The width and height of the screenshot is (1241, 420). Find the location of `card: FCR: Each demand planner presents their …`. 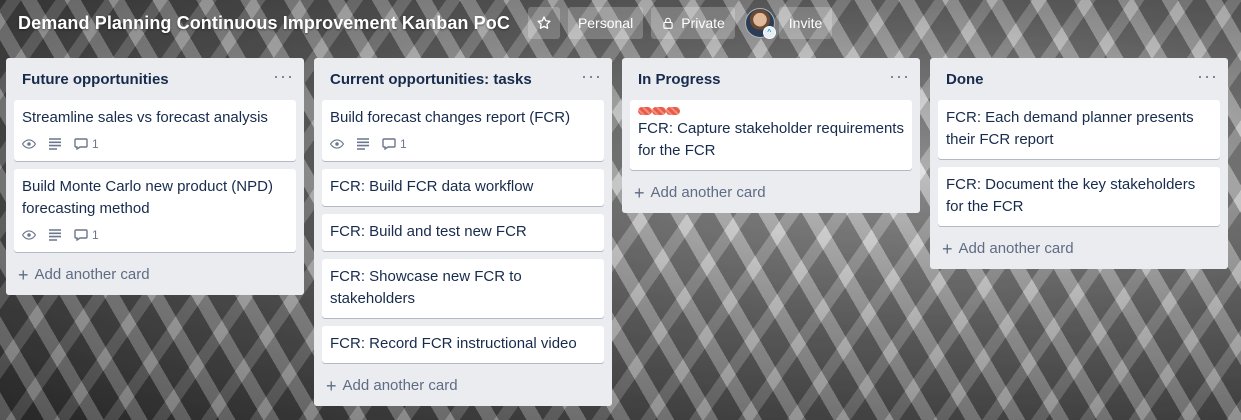

card: FCR: Each demand planner presents their … is located at coordinates (1079, 129).